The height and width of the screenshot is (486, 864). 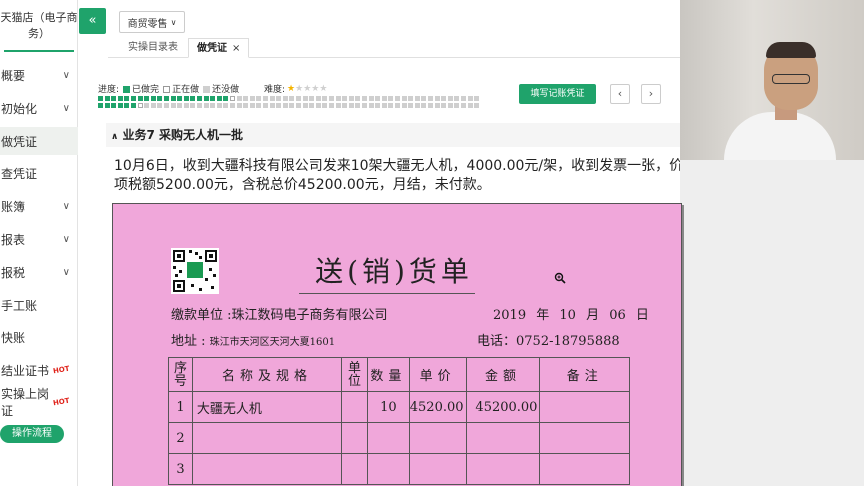 What do you see at coordinates (39, 402) in the screenshot?
I see `sidebar-item: 实操上岗证 HOT` at bounding box center [39, 402].